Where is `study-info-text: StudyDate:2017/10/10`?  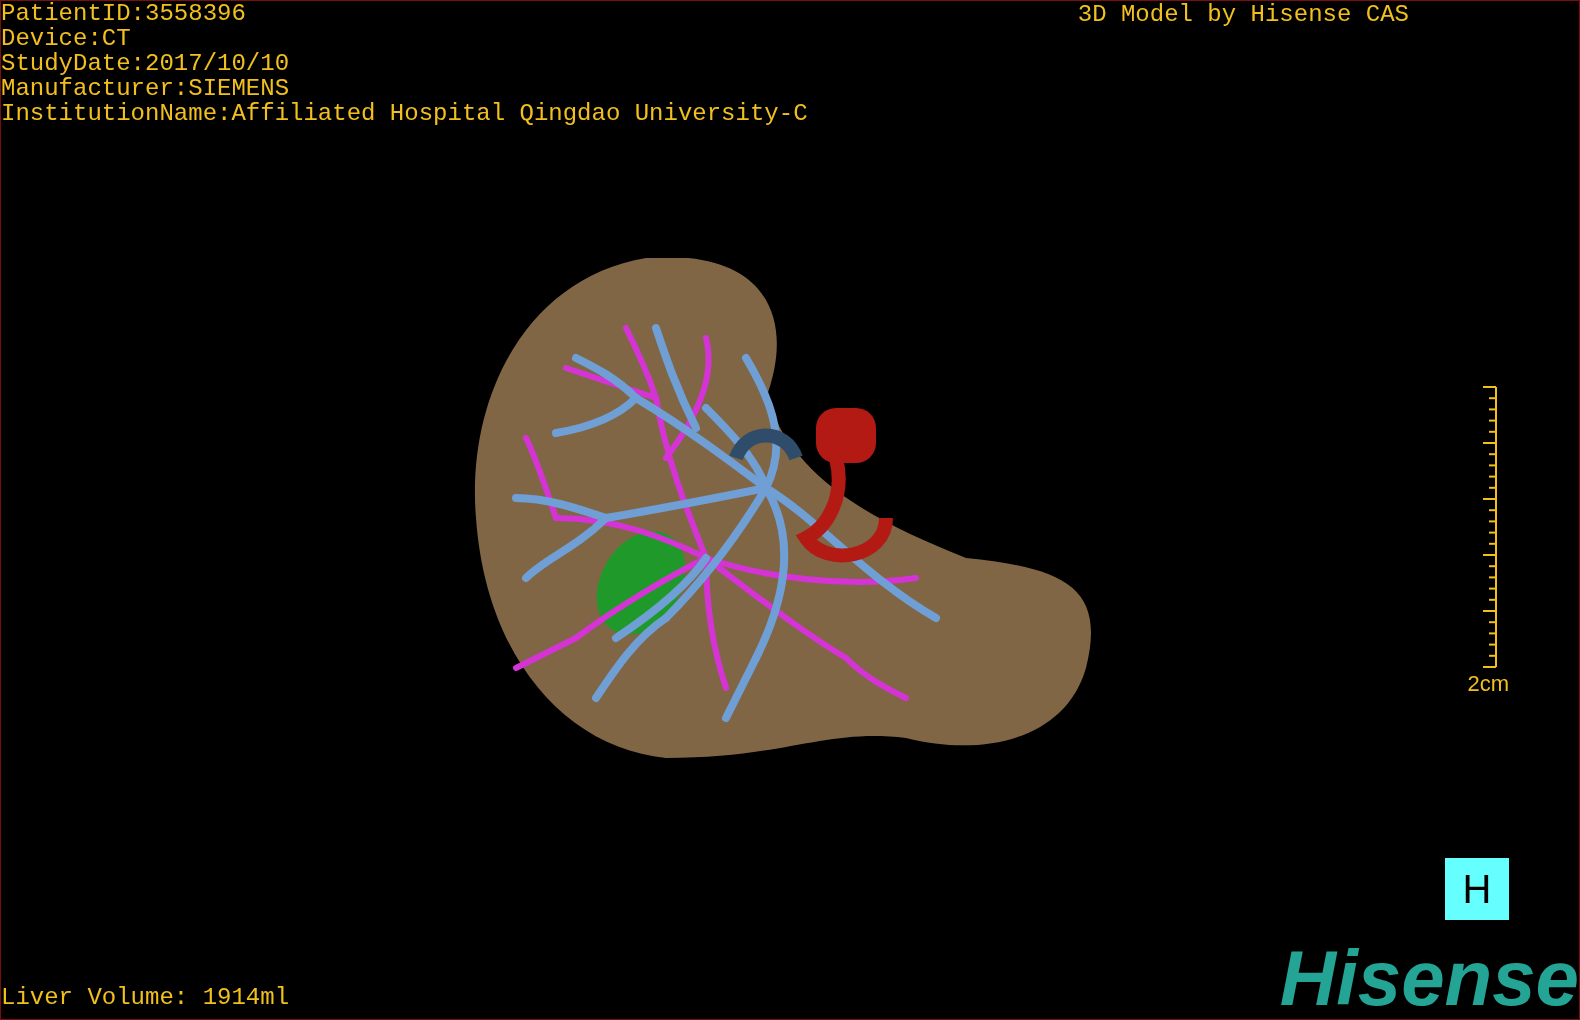 study-info-text: StudyDate:2017/10/10 is located at coordinates (146, 63).